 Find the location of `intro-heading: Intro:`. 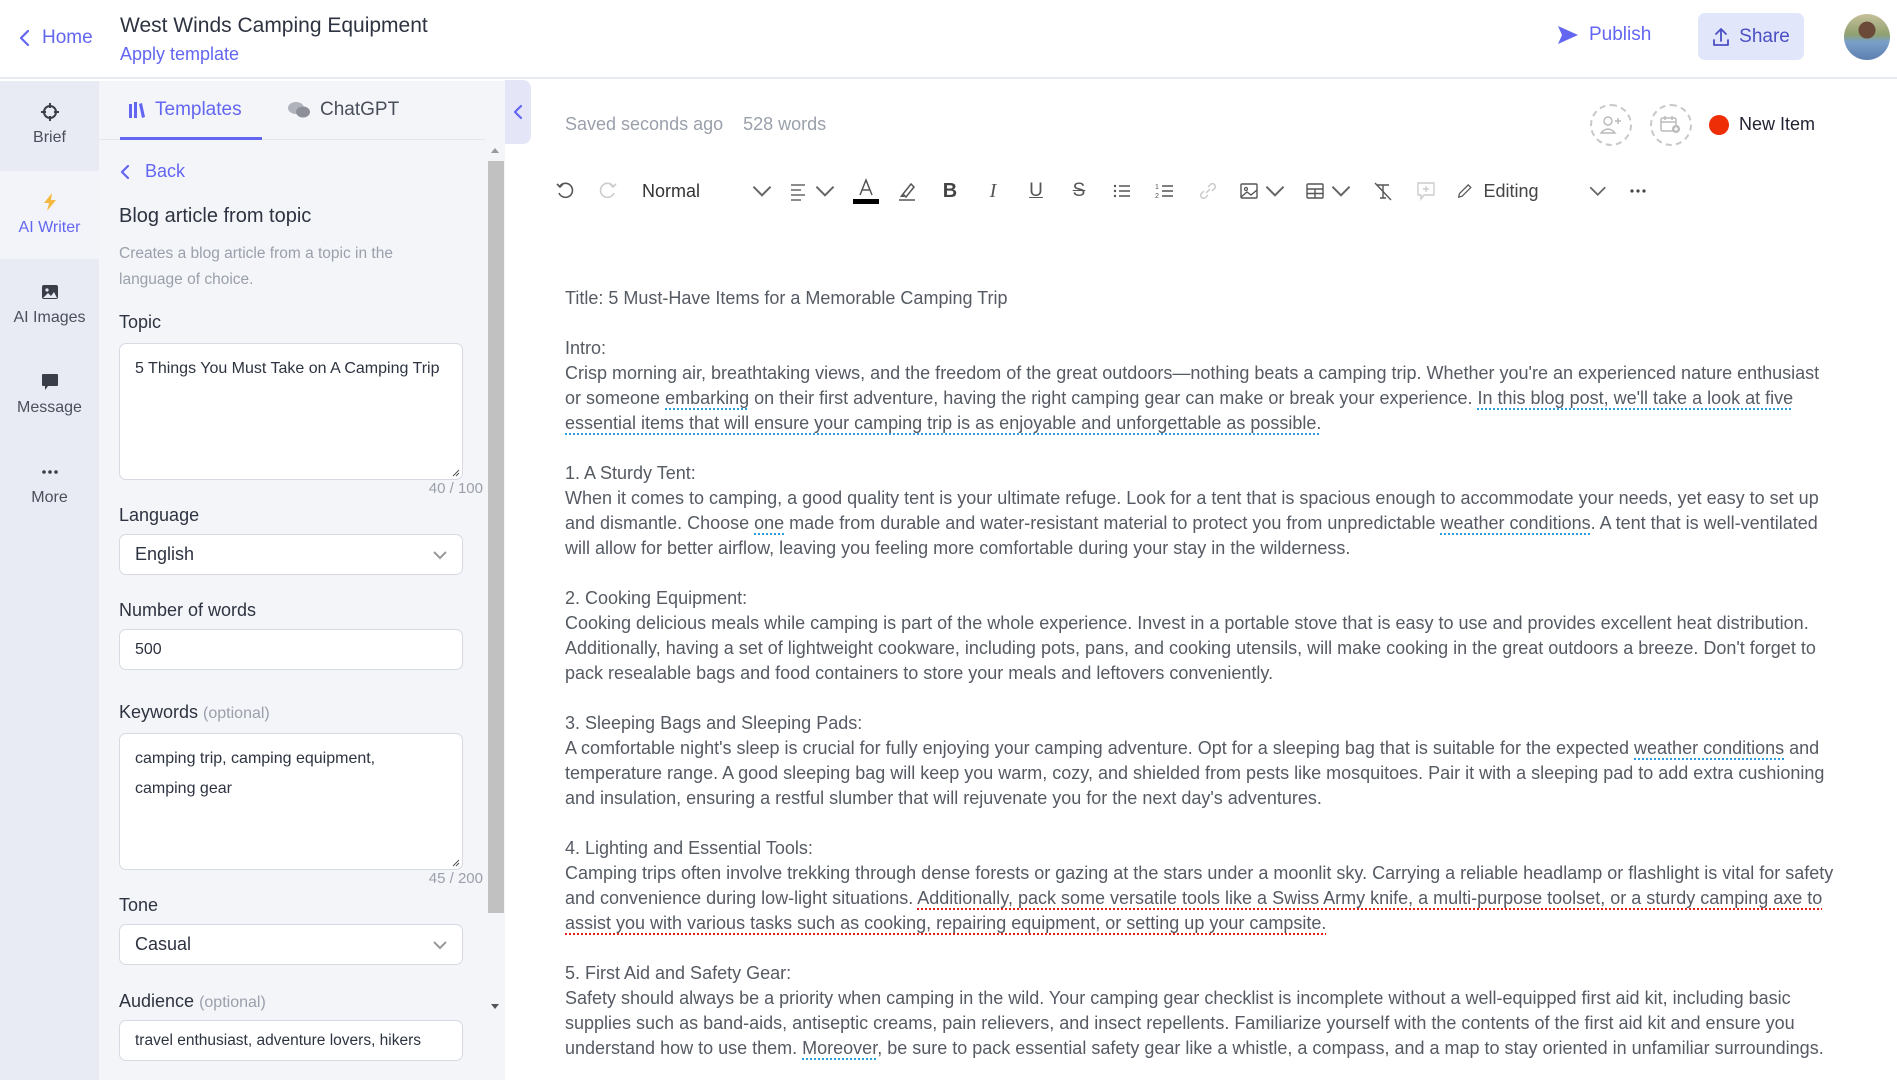

intro-heading: Intro: is located at coordinates (586, 348).